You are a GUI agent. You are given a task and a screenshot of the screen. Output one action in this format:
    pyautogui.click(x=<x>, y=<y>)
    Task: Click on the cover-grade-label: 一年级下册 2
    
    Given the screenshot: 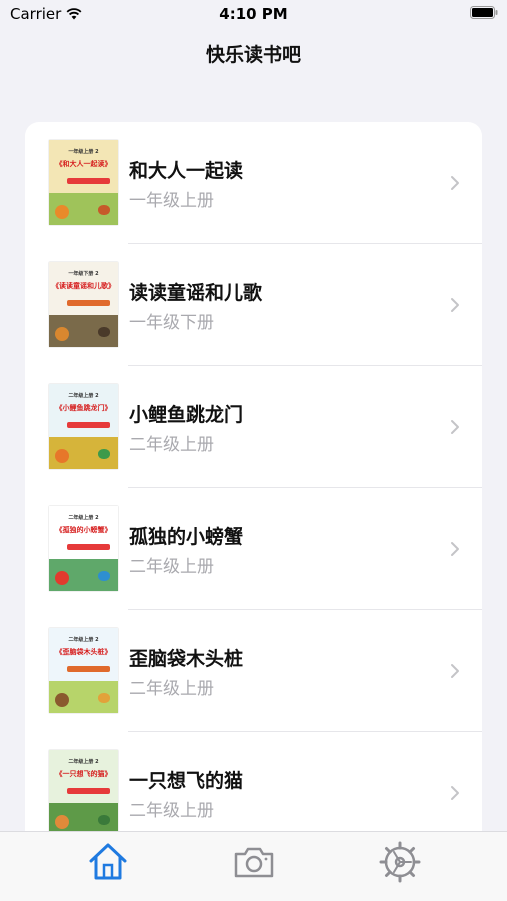 What is the action you would take?
    pyautogui.click(x=83, y=274)
    